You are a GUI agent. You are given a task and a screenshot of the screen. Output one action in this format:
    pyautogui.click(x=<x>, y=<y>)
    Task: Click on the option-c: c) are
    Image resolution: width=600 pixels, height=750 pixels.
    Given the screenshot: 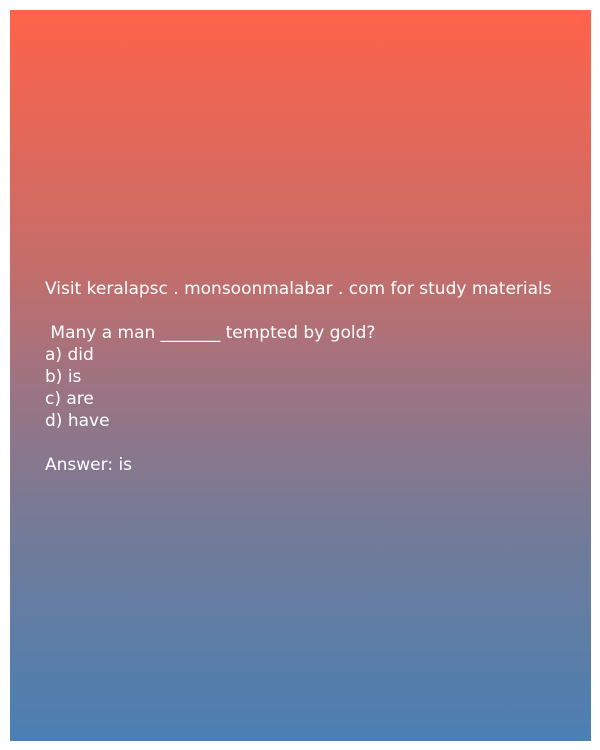 What is the action you would take?
    pyautogui.click(x=69, y=399)
    